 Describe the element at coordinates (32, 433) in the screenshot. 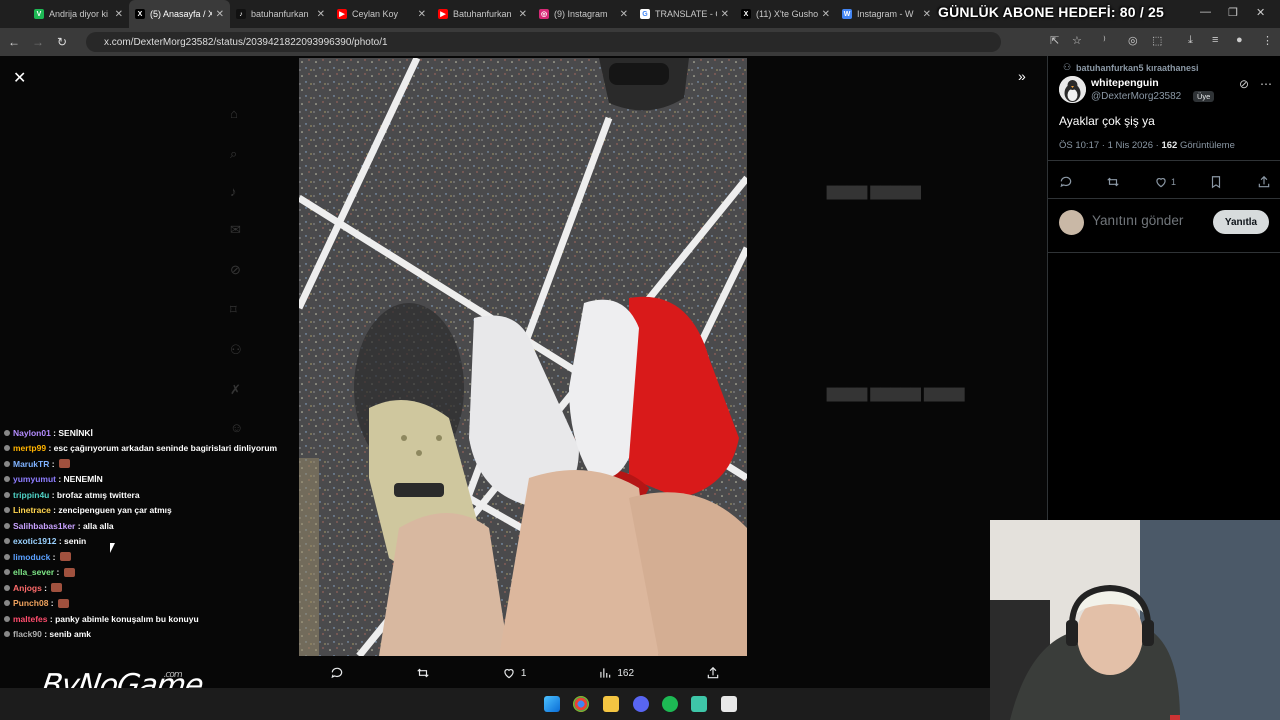

I see `chat-username: Naylon01` at that location.